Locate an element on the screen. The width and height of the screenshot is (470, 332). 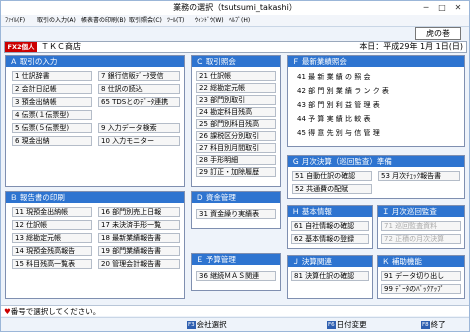
menu-help: ﾍﾙﾌﾟ(H) is located at coordinates (239, 21).